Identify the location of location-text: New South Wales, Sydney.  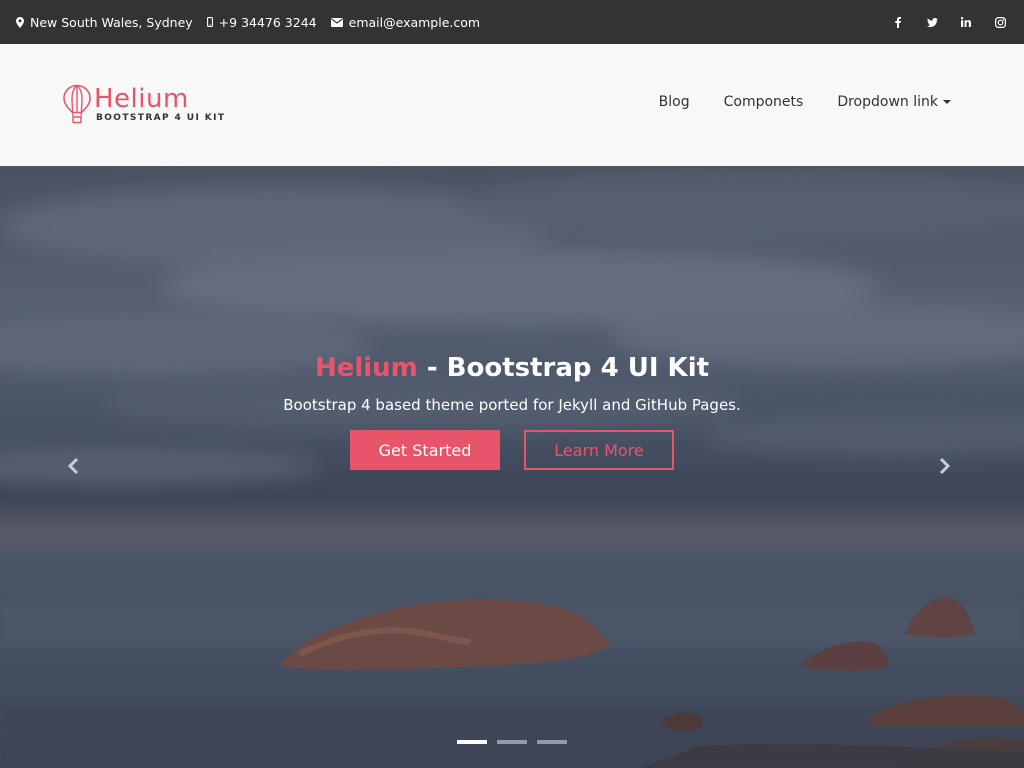
(111, 22).